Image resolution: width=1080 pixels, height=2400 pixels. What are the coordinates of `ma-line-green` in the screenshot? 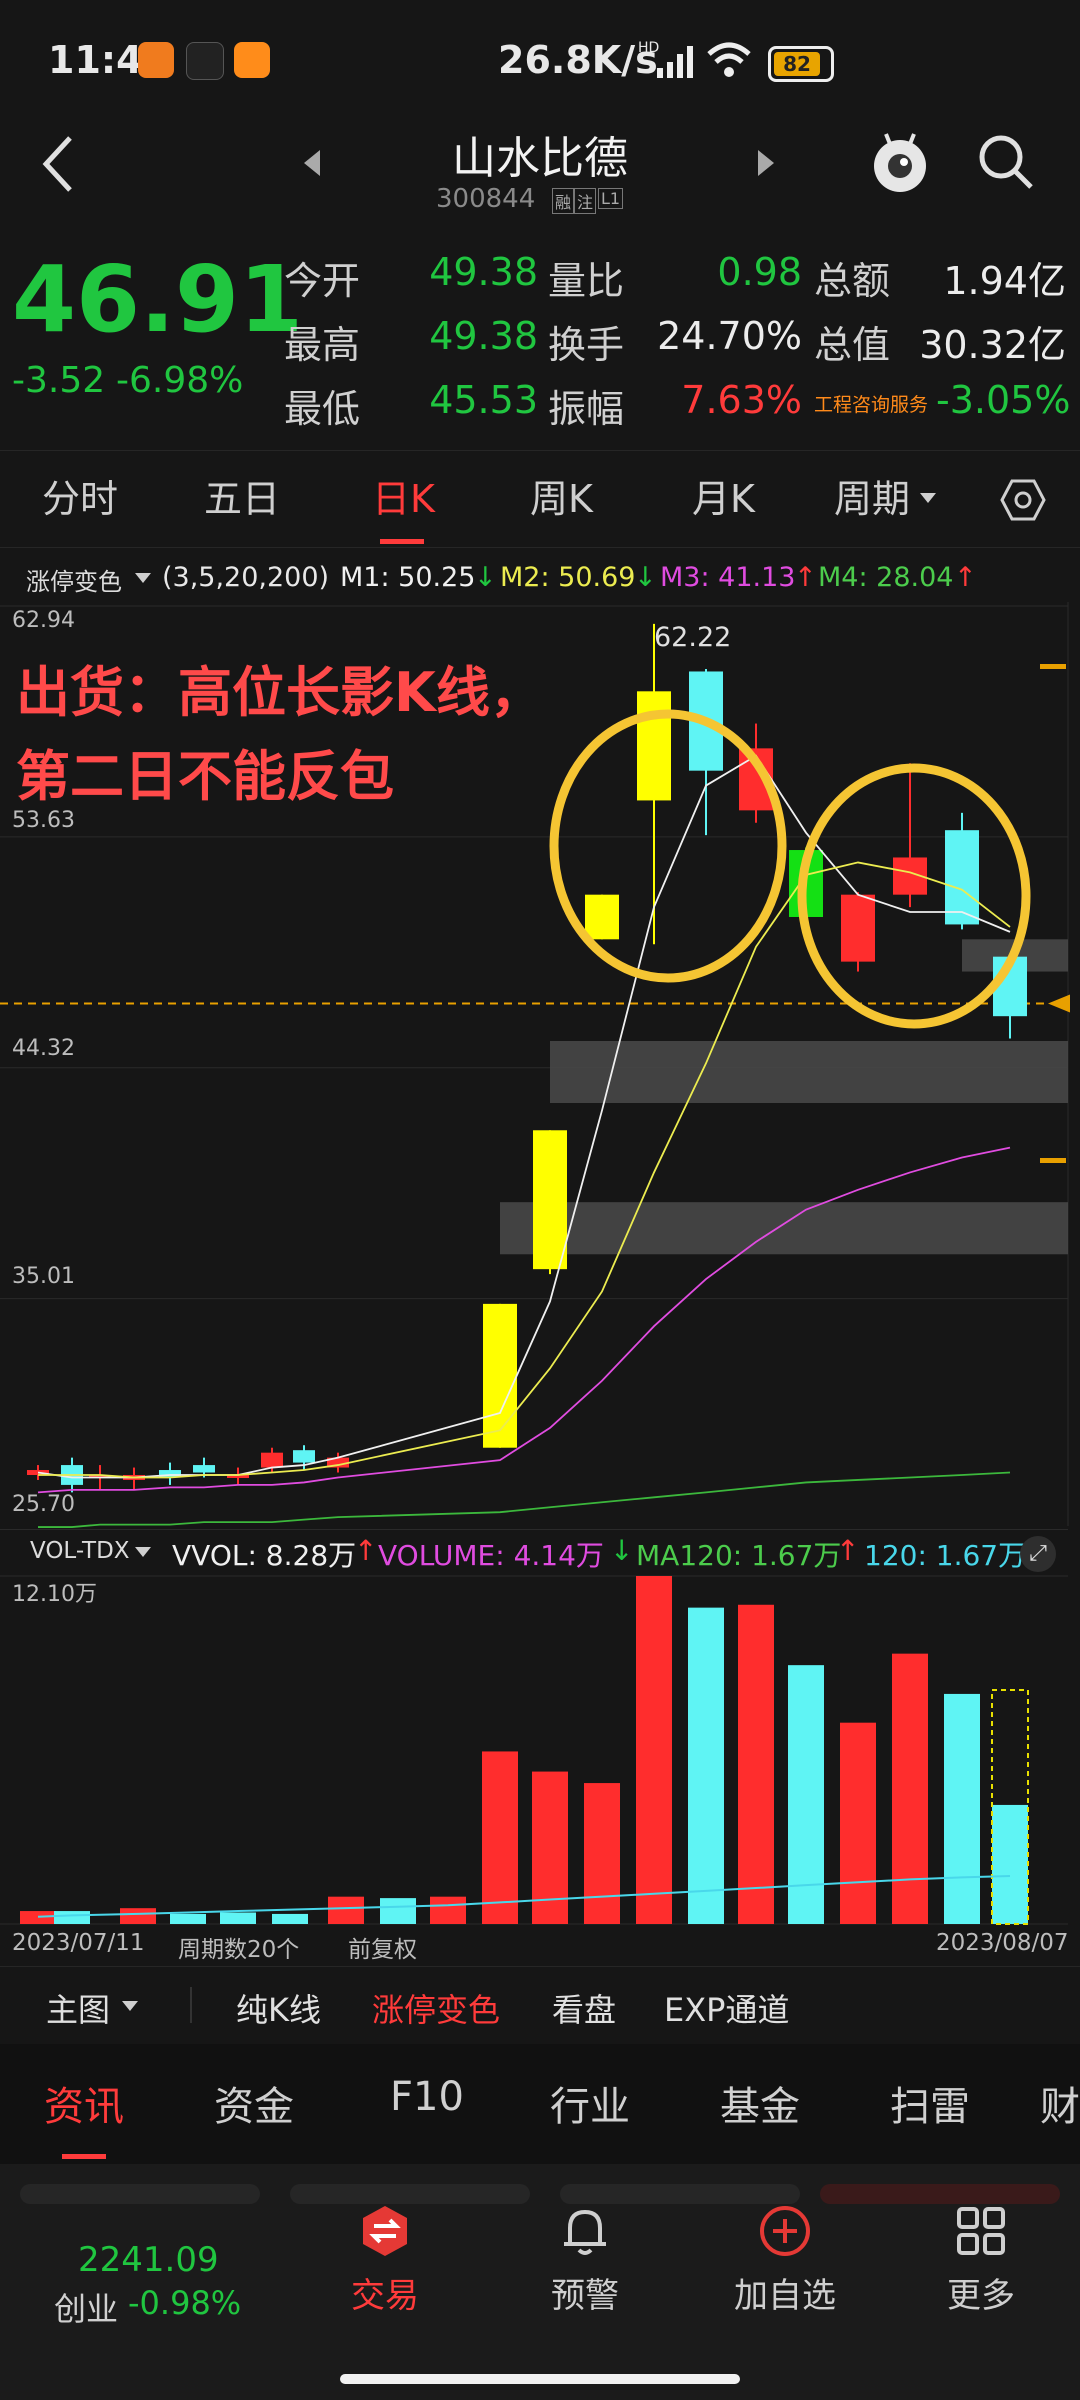 It's located at (524, 1499).